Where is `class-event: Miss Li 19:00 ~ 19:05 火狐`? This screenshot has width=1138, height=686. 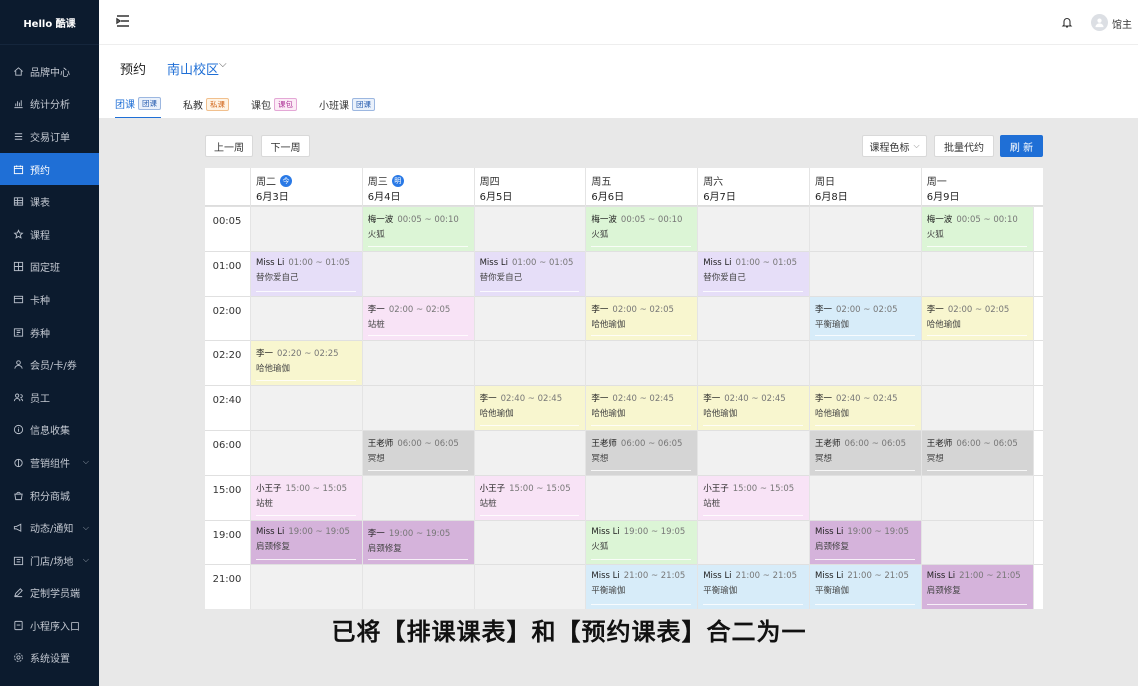 class-event: Miss Li 19:00 ~ 19:05 火狐 is located at coordinates (642, 542).